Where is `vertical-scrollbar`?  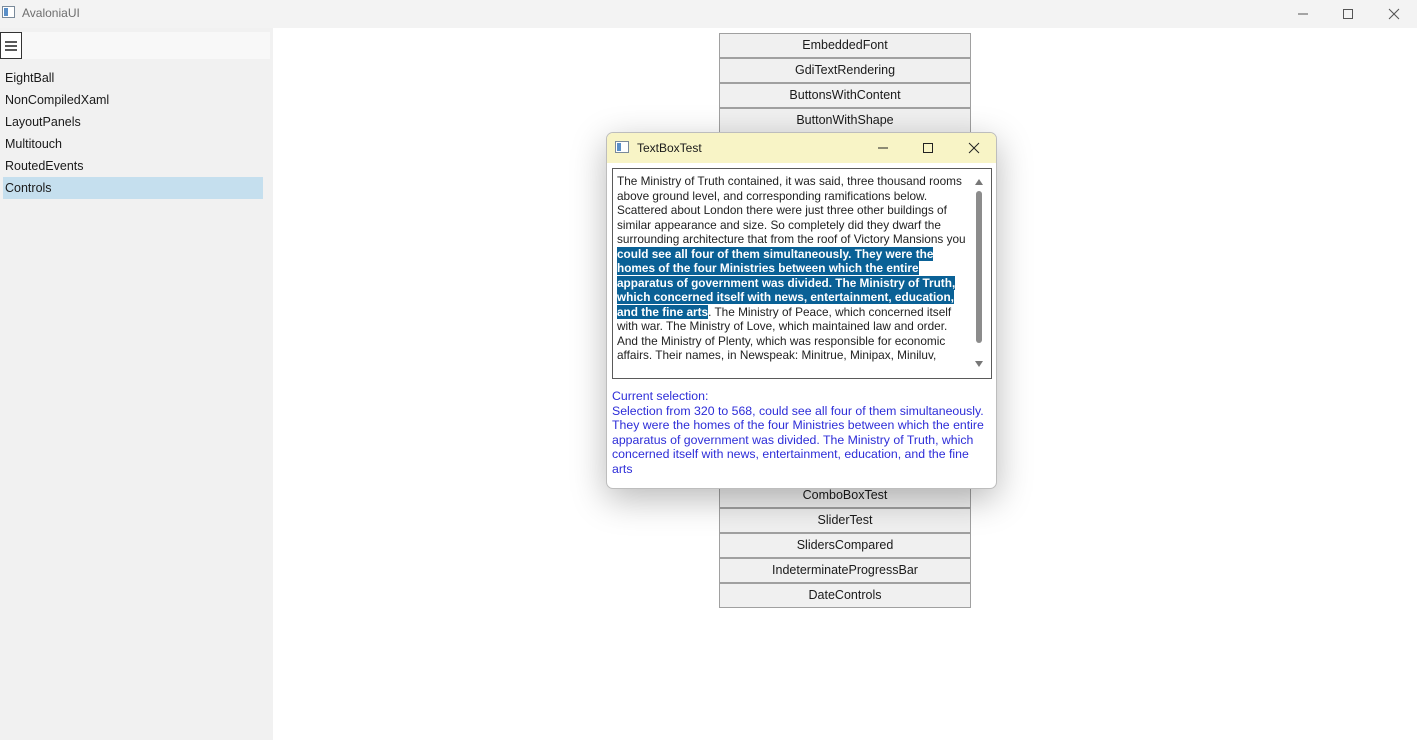
vertical-scrollbar is located at coordinates (979, 273).